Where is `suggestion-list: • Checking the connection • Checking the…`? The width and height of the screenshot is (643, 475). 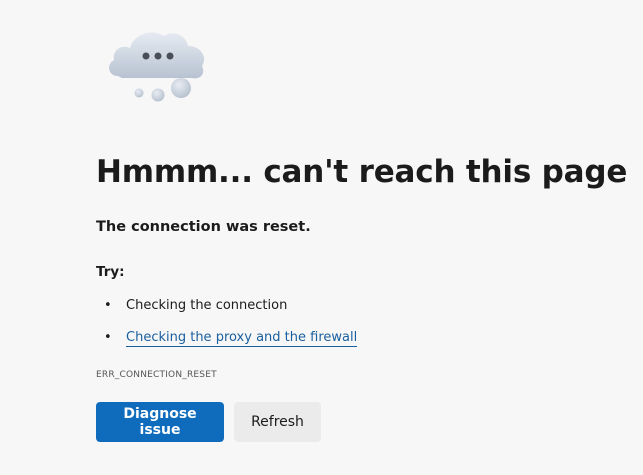 suggestion-list: • Checking the connection • Checking the… is located at coordinates (231, 328).